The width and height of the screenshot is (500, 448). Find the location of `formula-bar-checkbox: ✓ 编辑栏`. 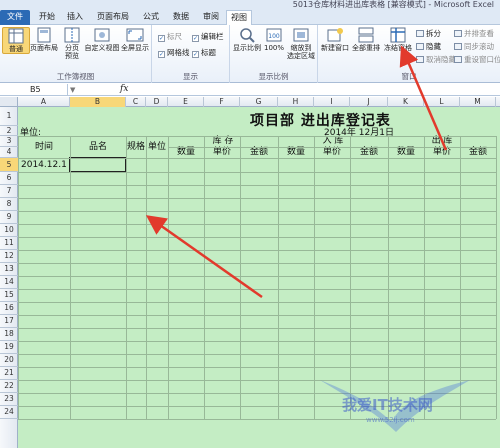

formula-bar-checkbox: ✓ 编辑栏 is located at coordinates (208, 36).